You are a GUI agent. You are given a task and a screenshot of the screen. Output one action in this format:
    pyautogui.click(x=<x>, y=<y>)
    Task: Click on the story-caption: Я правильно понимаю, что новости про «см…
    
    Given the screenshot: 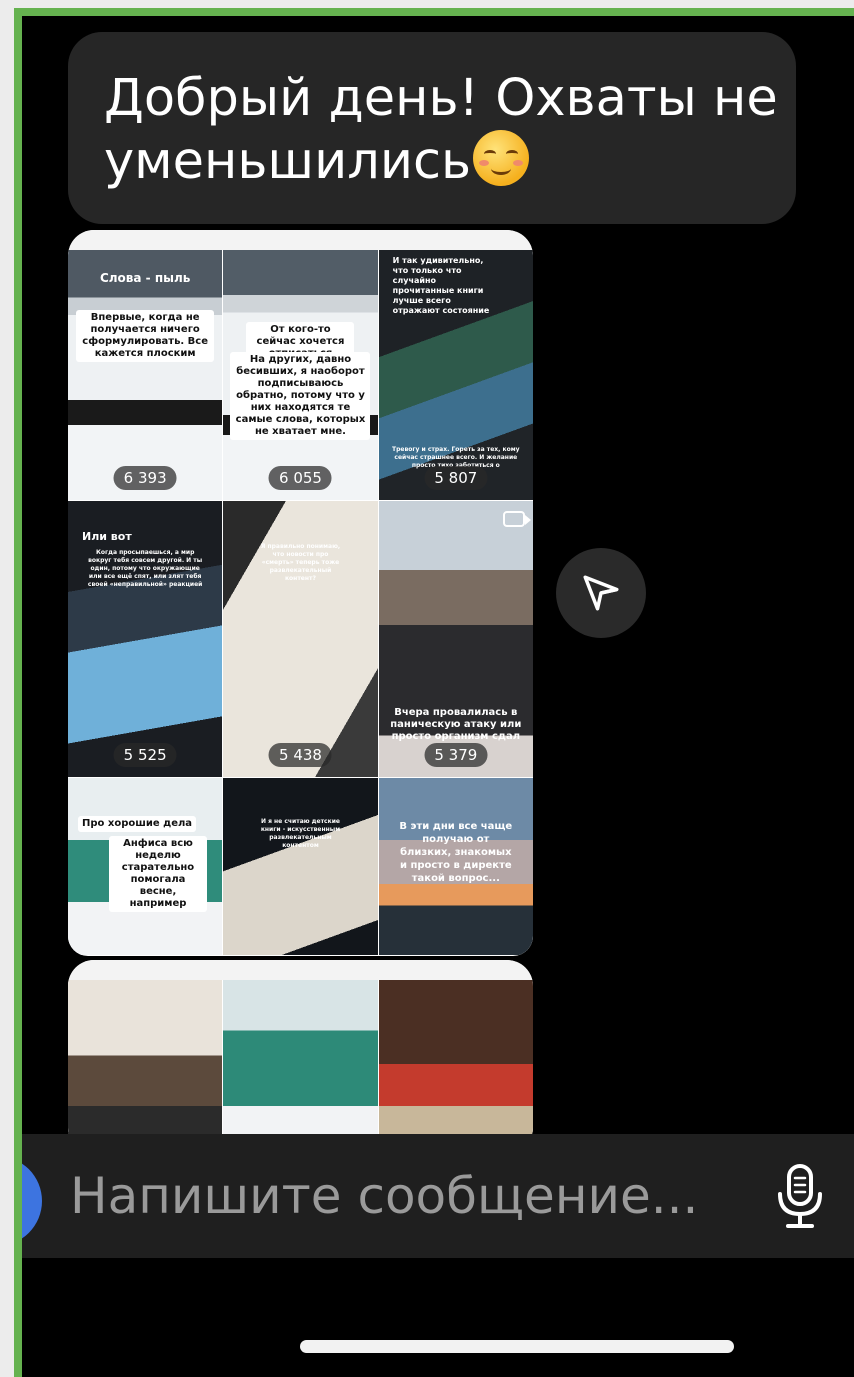 What is the action you would take?
    pyautogui.click(x=300, y=562)
    